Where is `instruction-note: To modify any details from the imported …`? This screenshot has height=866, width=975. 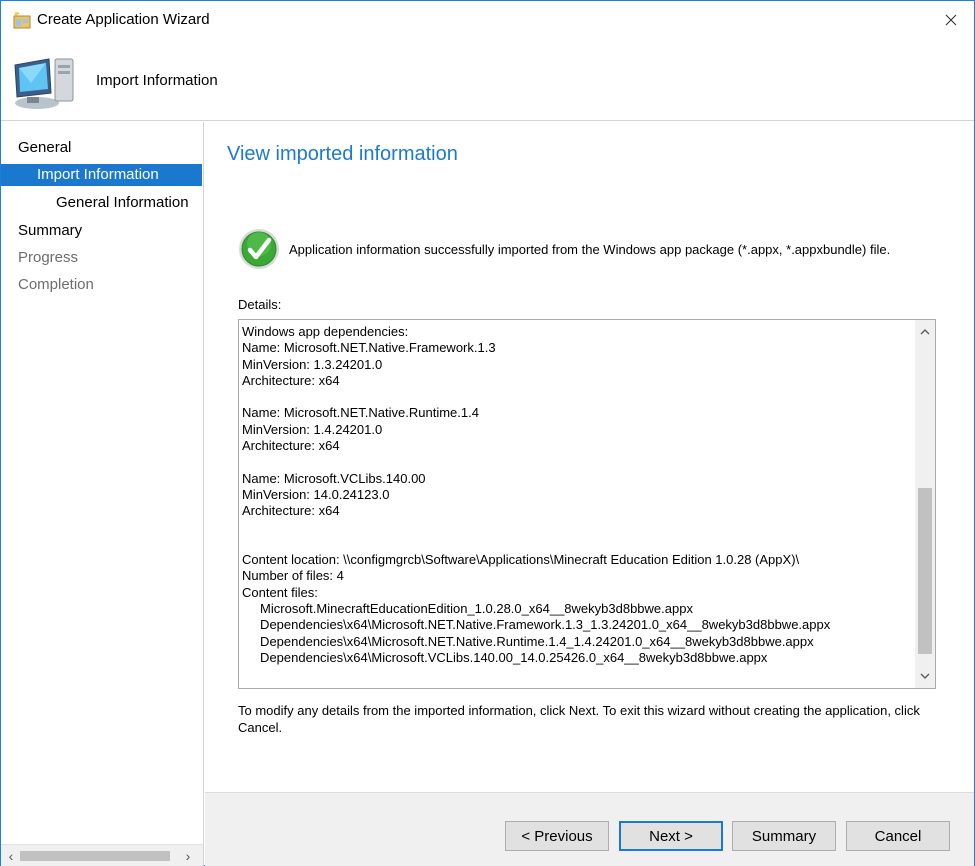 instruction-note: To modify any details from the imported … is located at coordinates (579, 719).